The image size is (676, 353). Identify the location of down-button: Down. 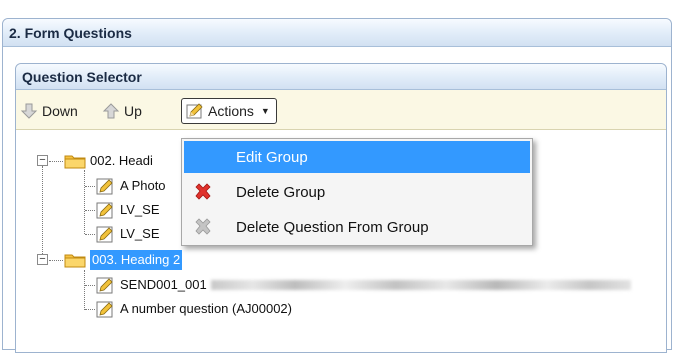
(49, 111).